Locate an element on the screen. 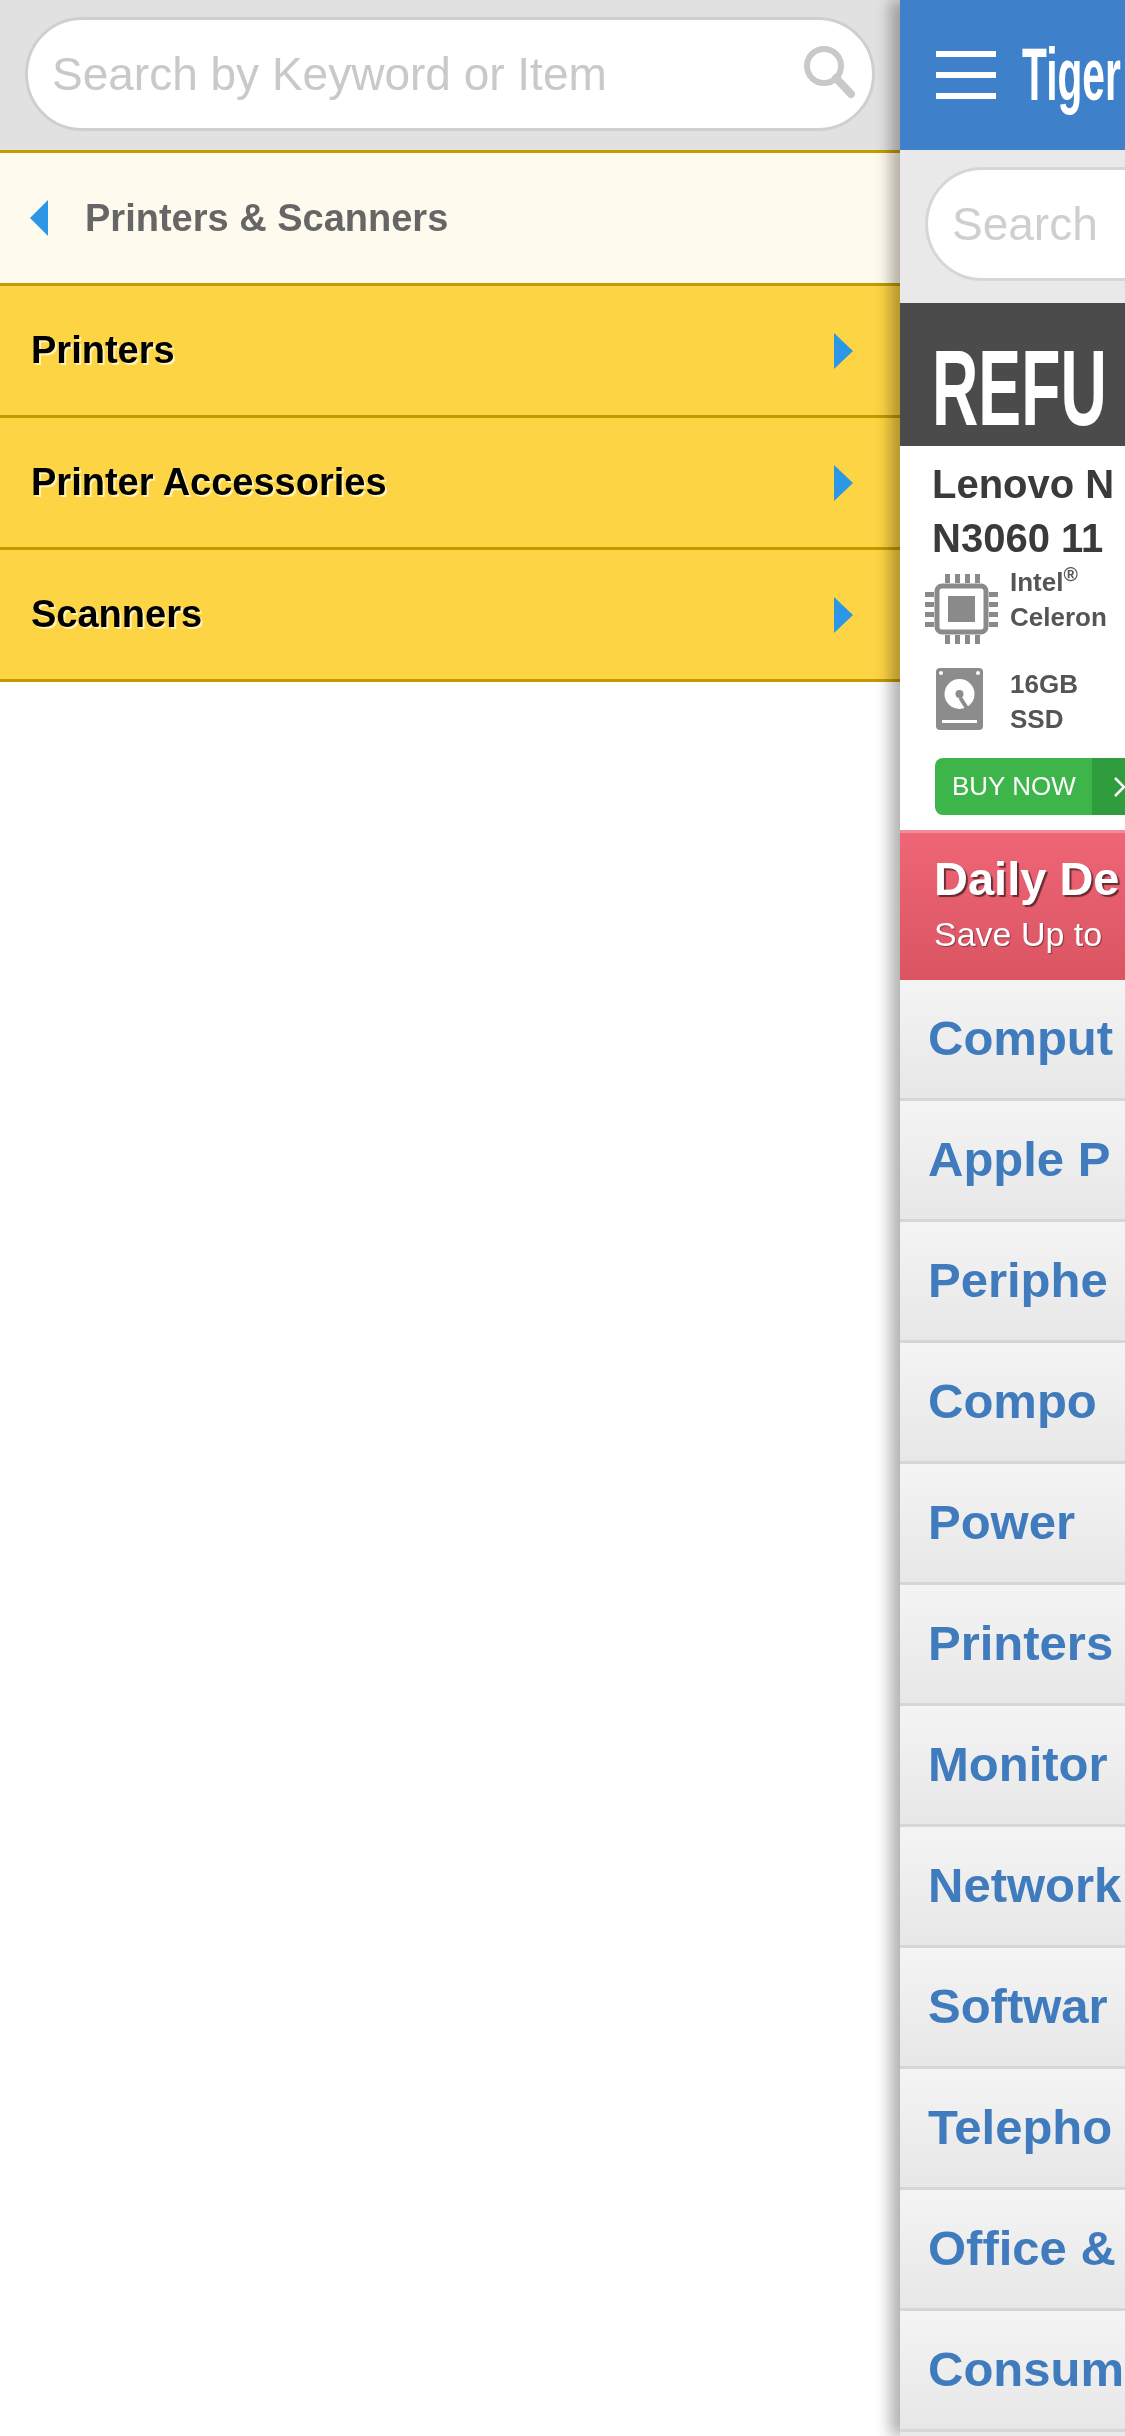 Image resolution: width=1125 pixels, height=2436 pixels. hard-drive-icon is located at coordinates (959, 699).